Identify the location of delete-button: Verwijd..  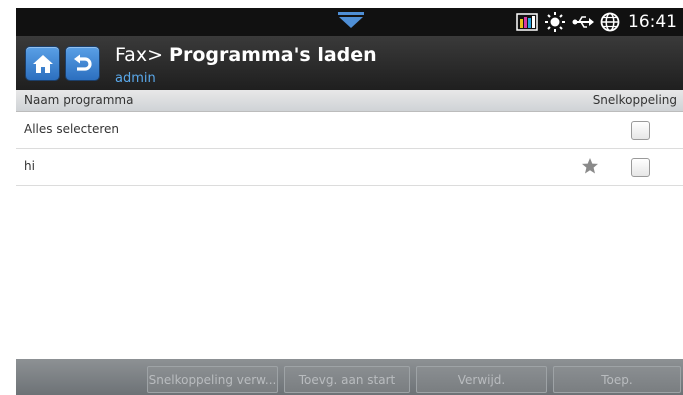
(481, 379).